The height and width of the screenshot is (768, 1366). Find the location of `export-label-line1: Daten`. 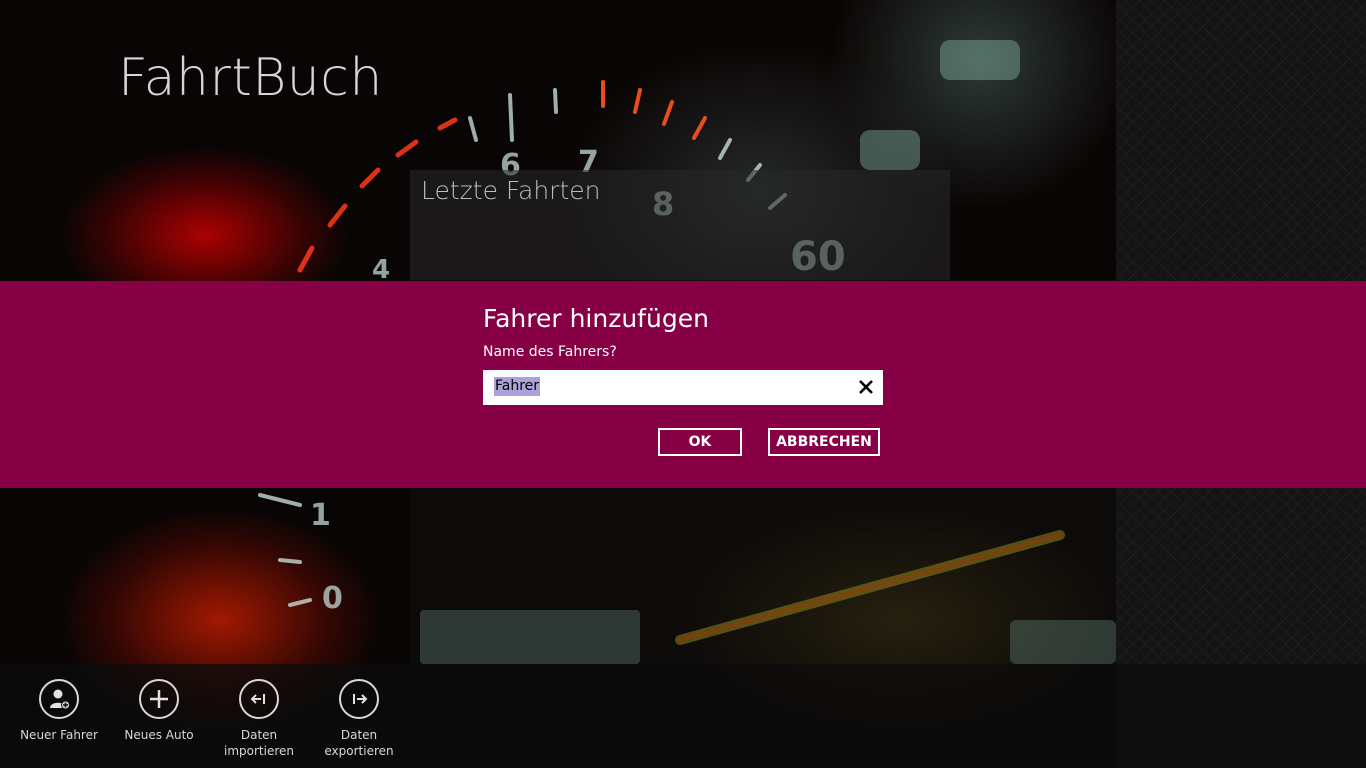

export-label-line1: Daten is located at coordinates (359, 735).